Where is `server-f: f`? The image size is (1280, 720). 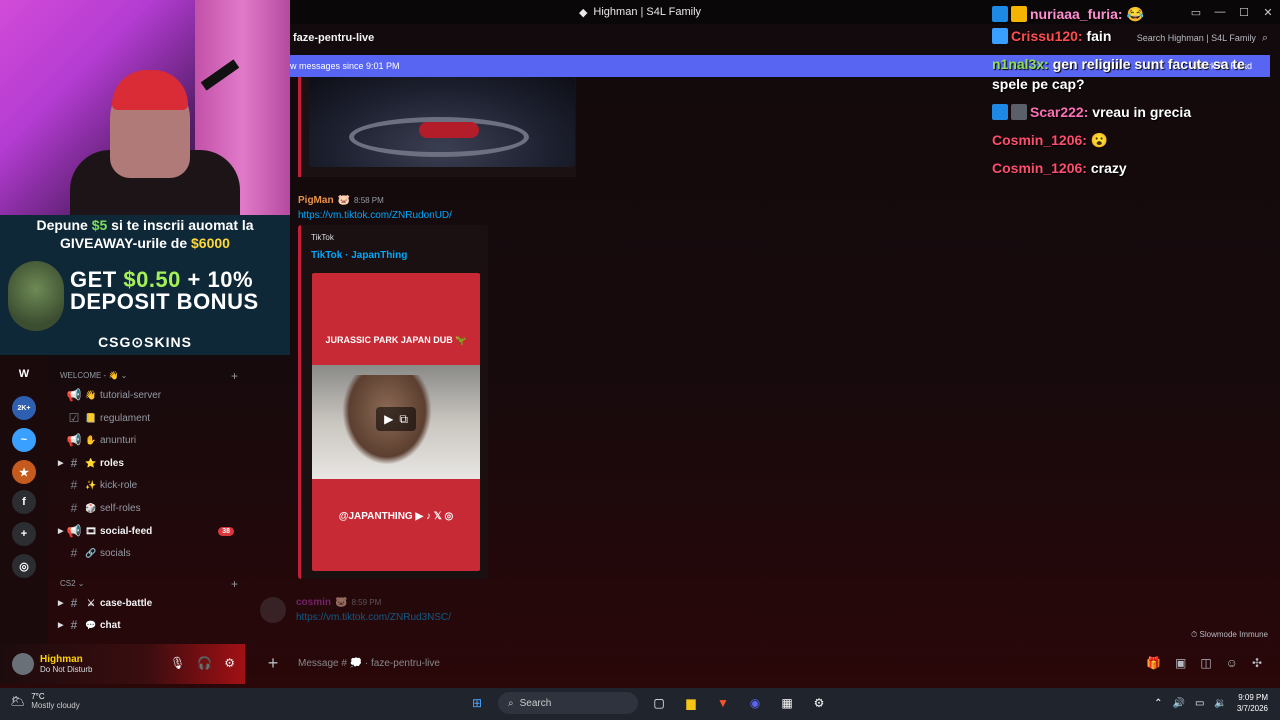 server-f: f is located at coordinates (24, 502).